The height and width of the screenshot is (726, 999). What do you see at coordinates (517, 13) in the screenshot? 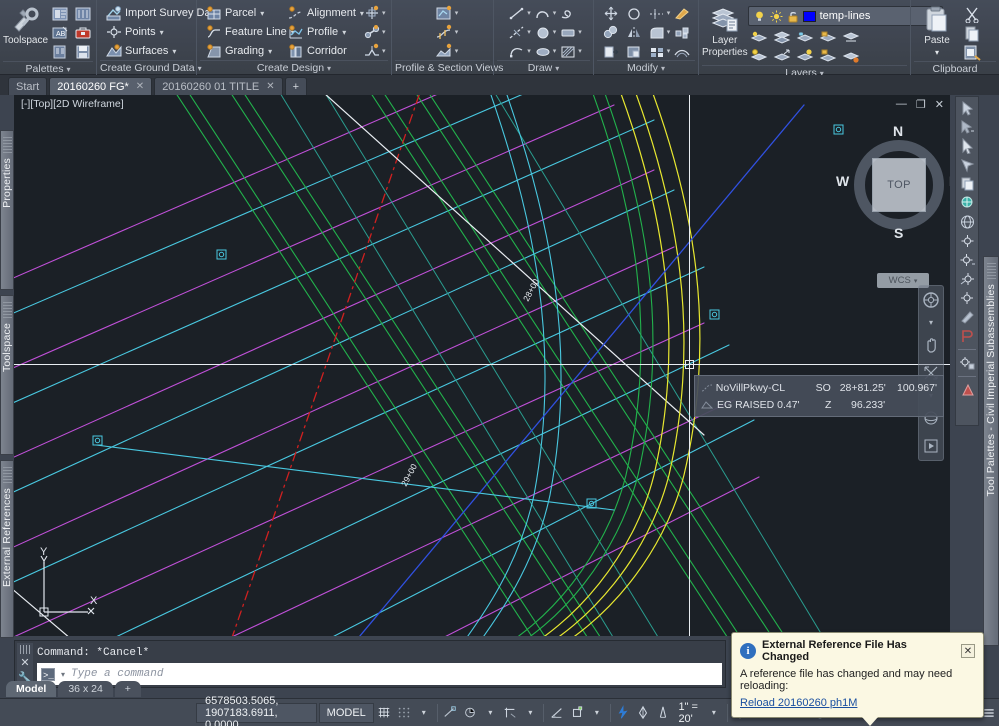
I see `line-icon` at bounding box center [517, 13].